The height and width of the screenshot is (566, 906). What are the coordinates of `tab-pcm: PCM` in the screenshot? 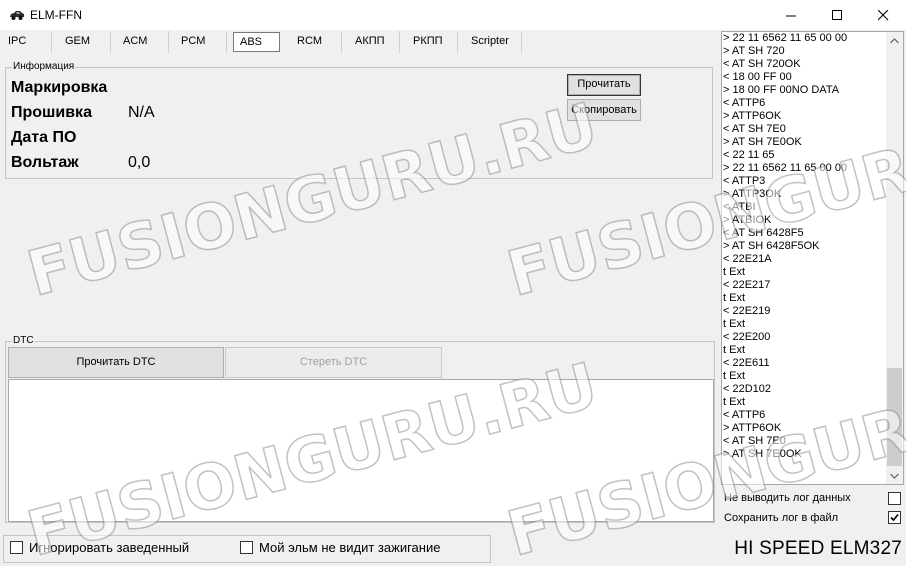 It's located at (200, 42).